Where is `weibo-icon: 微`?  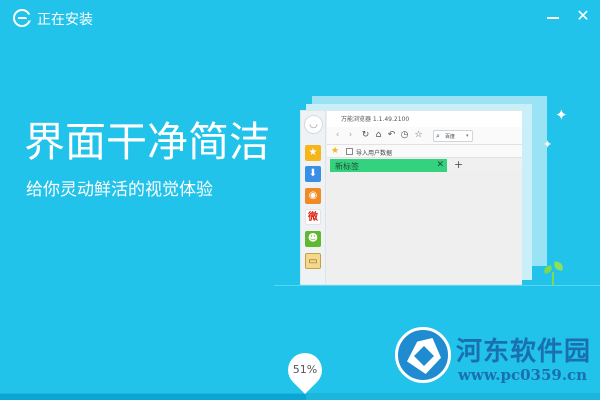 weibo-icon: 微 is located at coordinates (313, 217).